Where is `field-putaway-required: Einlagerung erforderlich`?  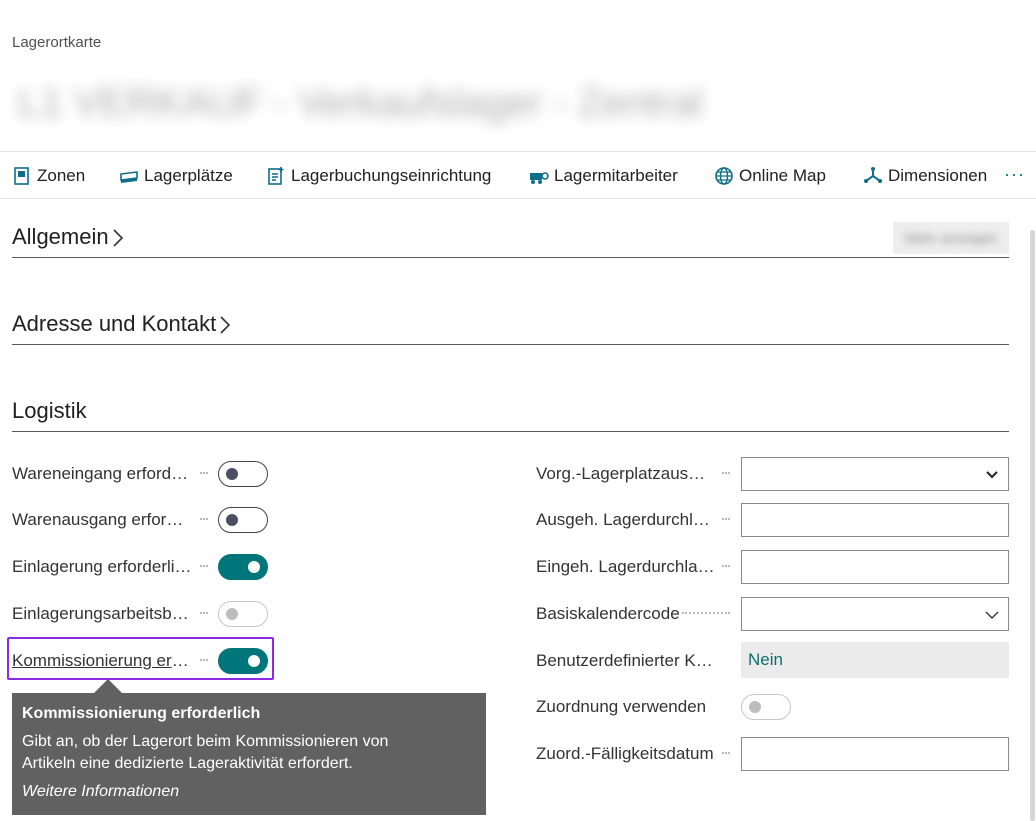 field-putaway-required: Einlagerung erforderlich is located at coordinates (142, 567).